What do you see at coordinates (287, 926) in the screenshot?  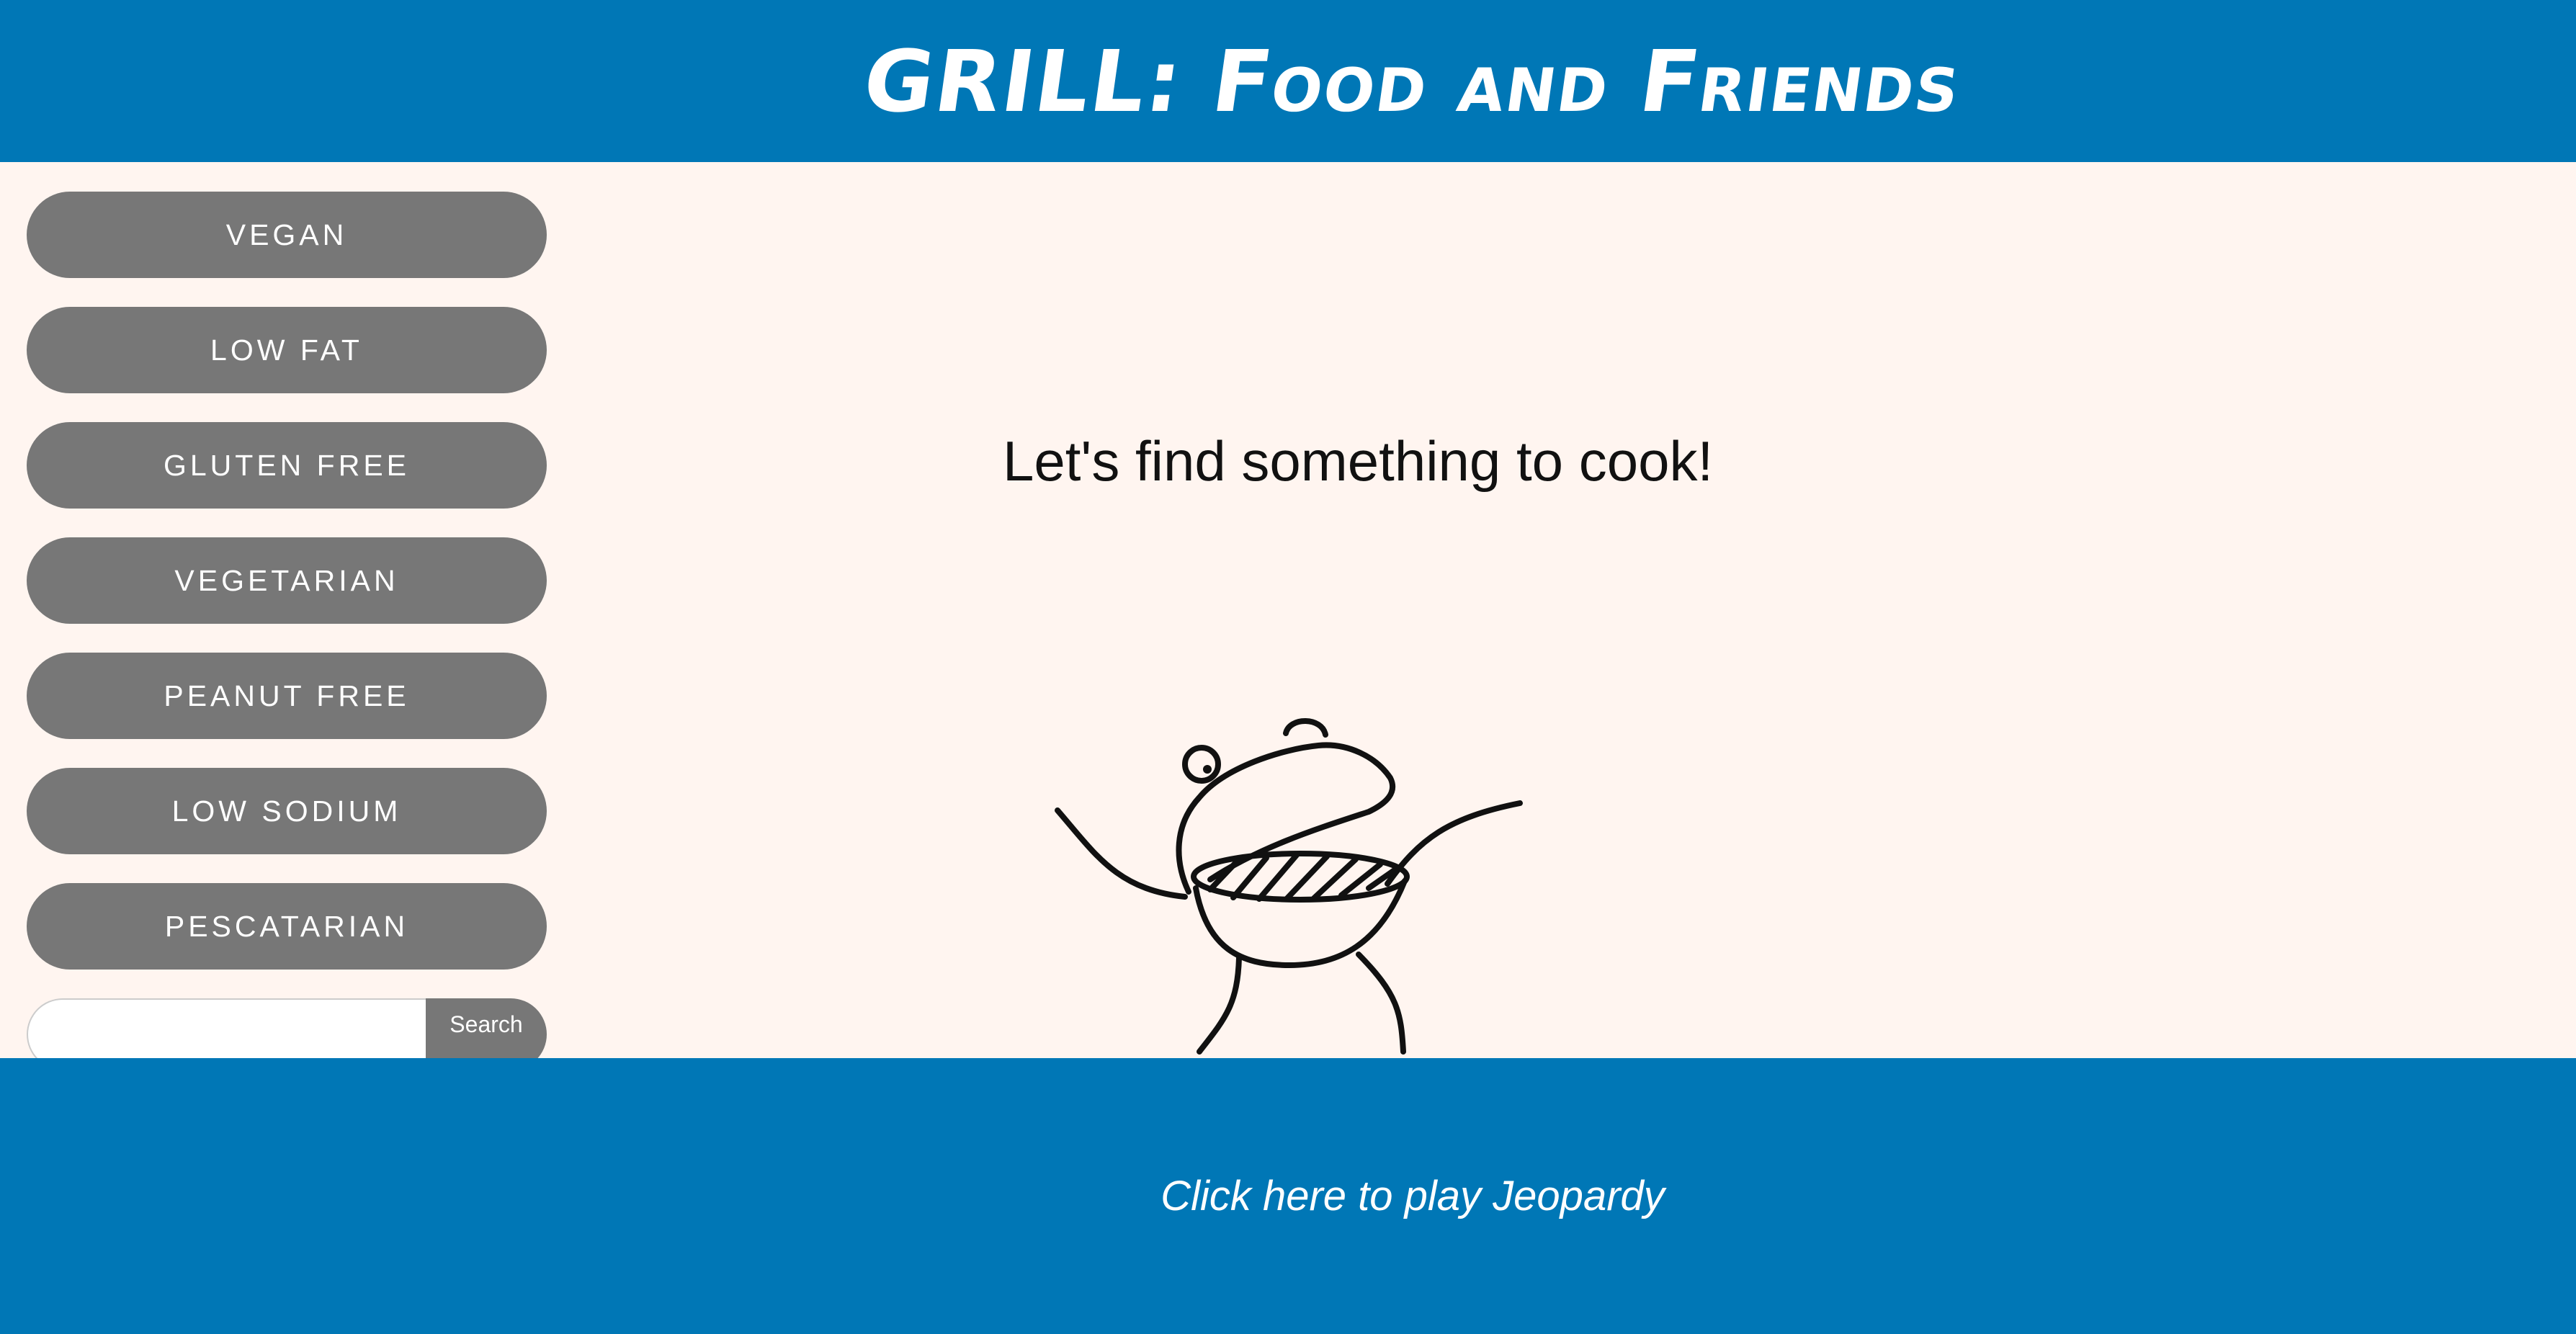 I see `filter-button-pescatarian: PESCATARIAN` at bounding box center [287, 926].